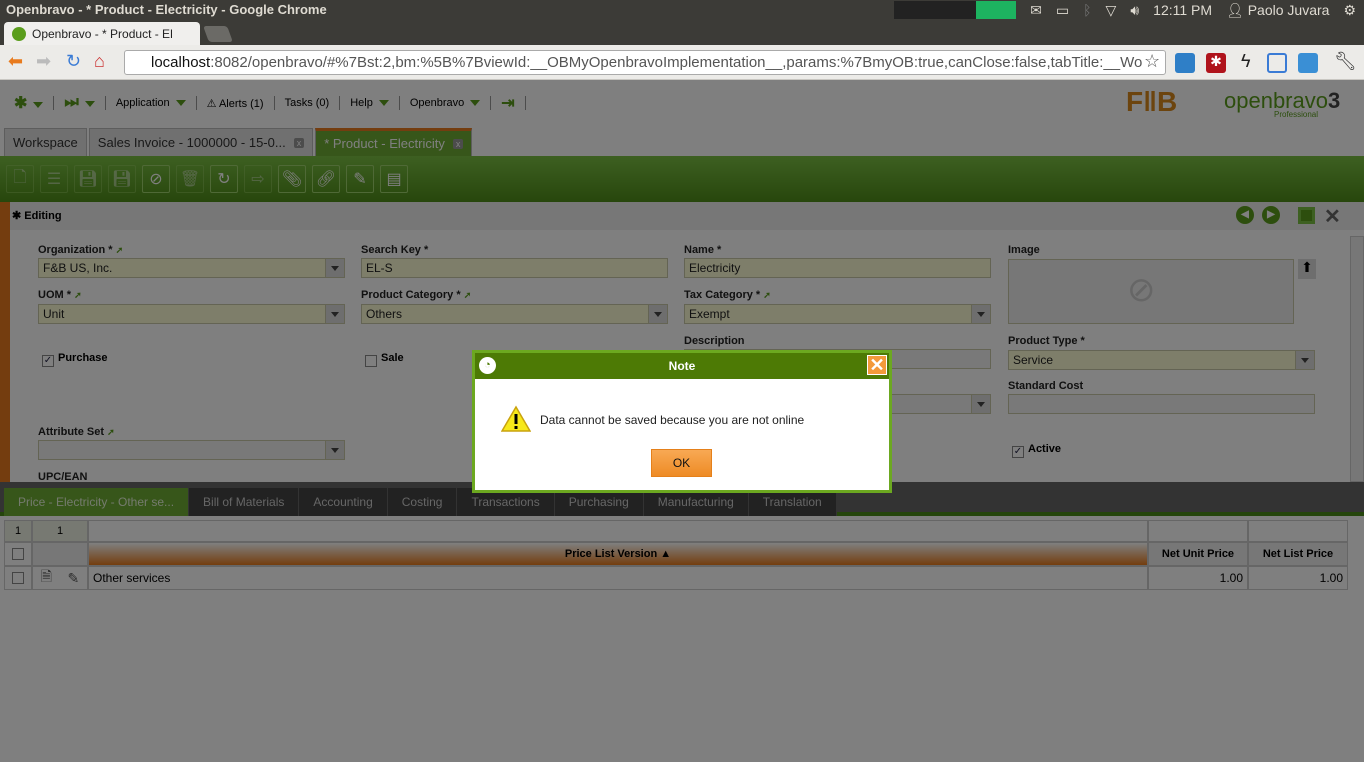  What do you see at coordinates (43, 61) in the screenshot?
I see `forward-icon: ➡` at bounding box center [43, 61].